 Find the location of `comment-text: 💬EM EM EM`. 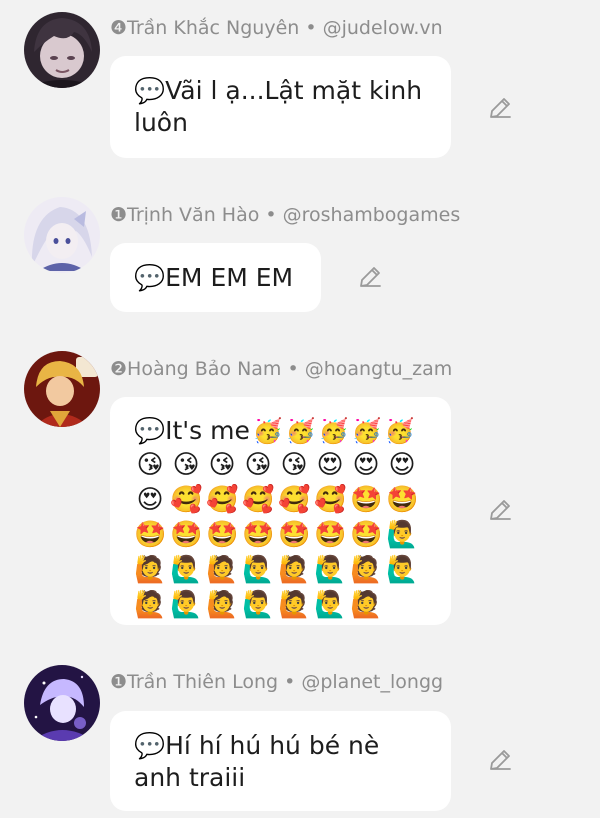

comment-text: 💬EM EM EM is located at coordinates (214, 277).